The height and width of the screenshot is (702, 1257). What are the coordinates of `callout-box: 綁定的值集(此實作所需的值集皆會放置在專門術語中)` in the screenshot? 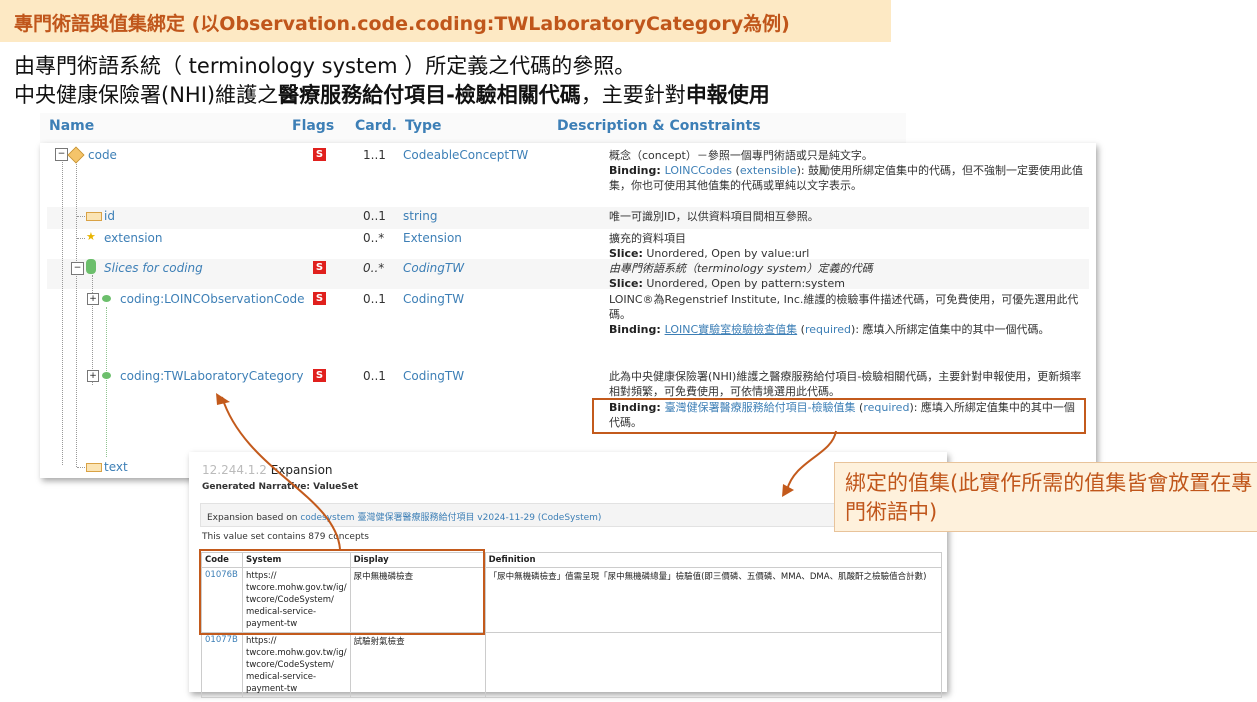 It's located at (1045, 497).